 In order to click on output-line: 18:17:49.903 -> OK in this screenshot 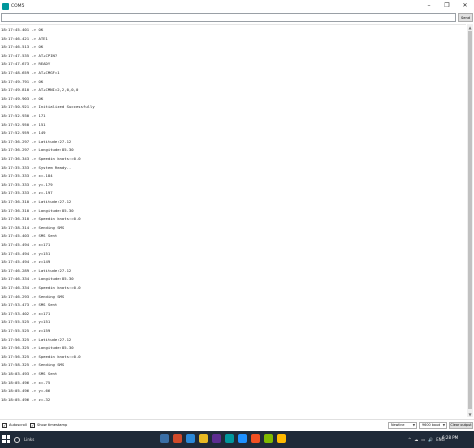, I will do `click(22, 98)`.